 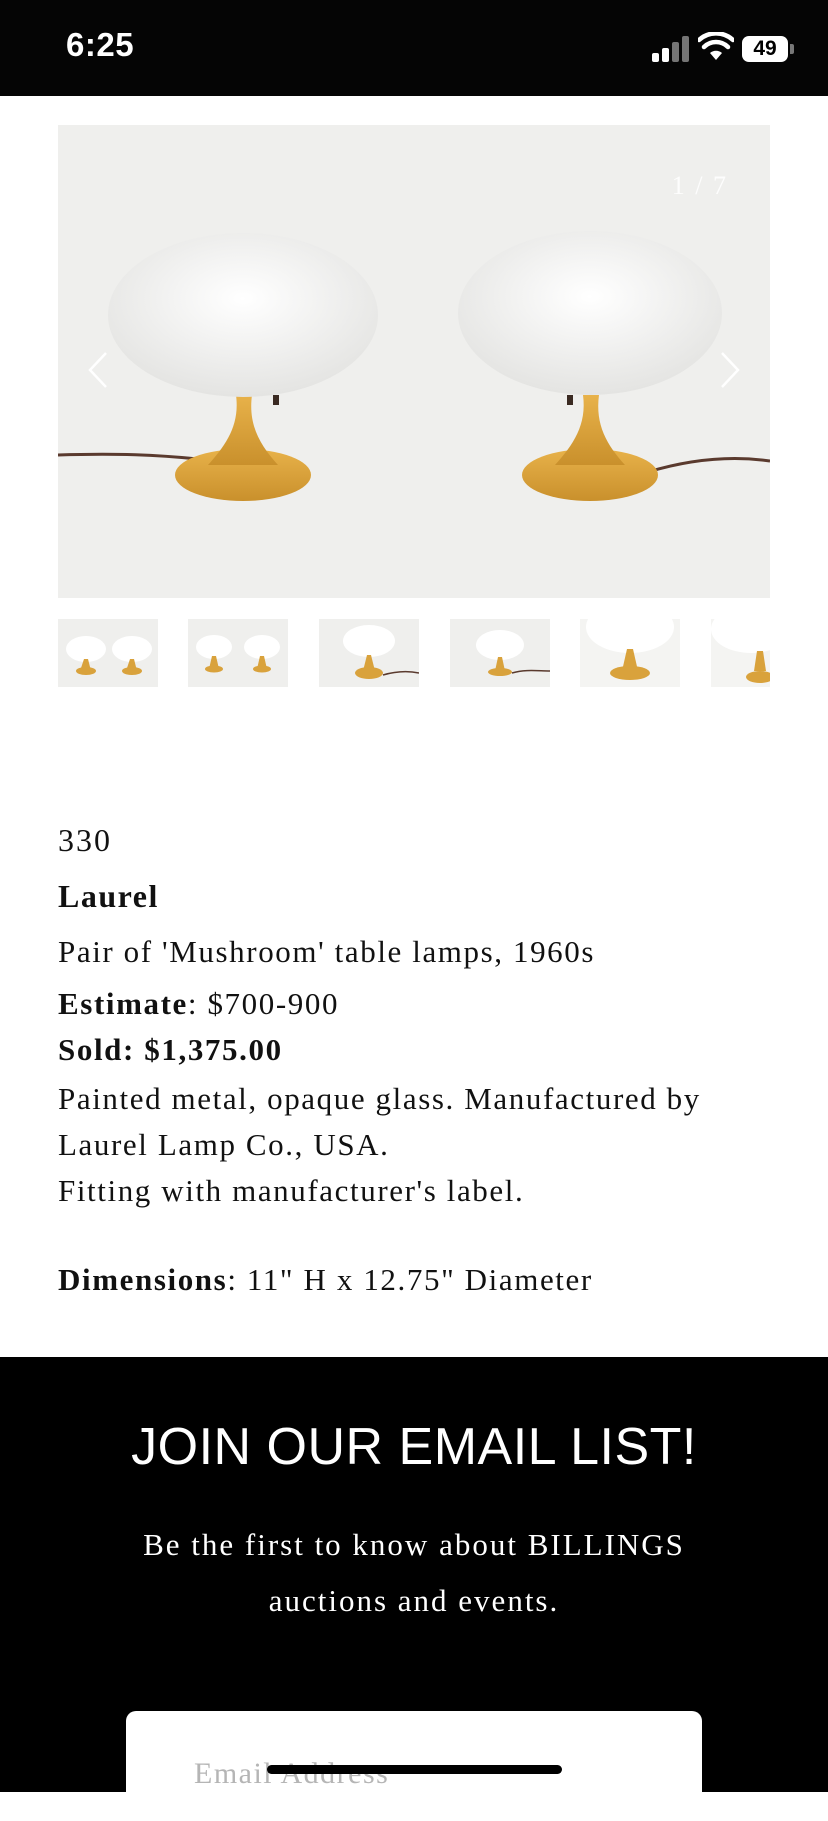 What do you see at coordinates (263, 1003) in the screenshot?
I see `estimate-value: : $700-900` at bounding box center [263, 1003].